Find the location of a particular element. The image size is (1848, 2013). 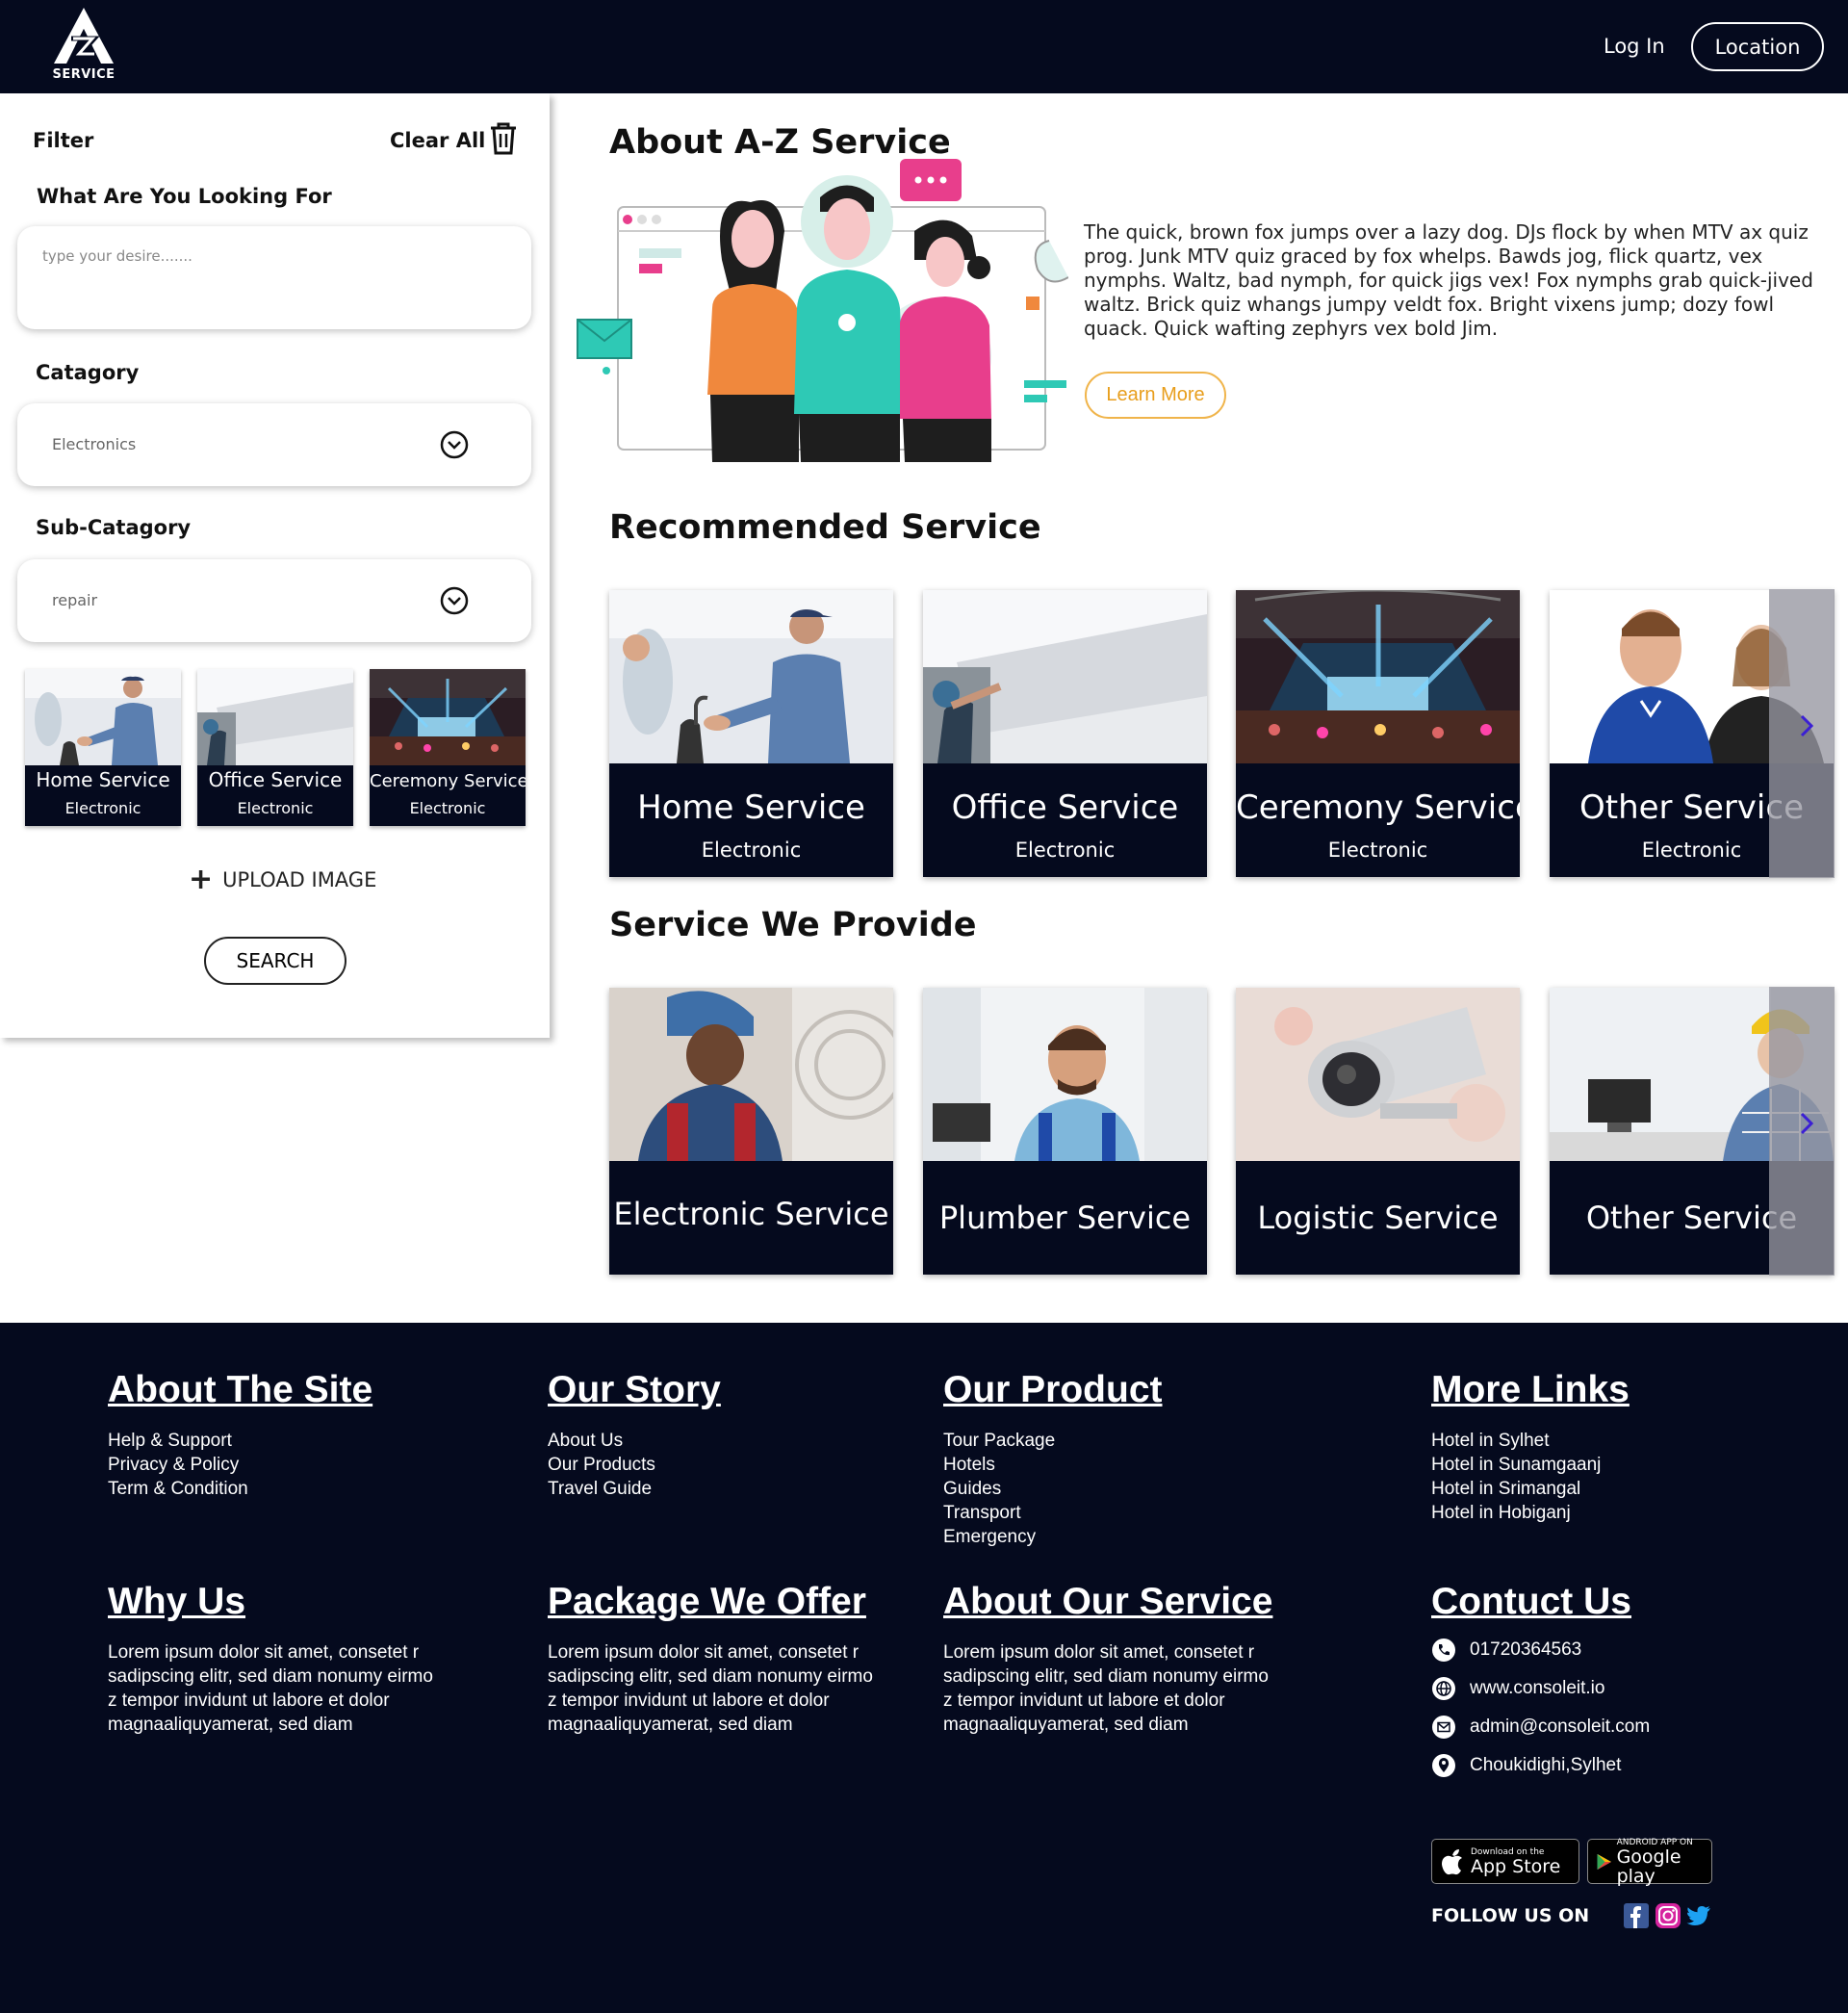

twitter-icon is located at coordinates (1698, 1915).